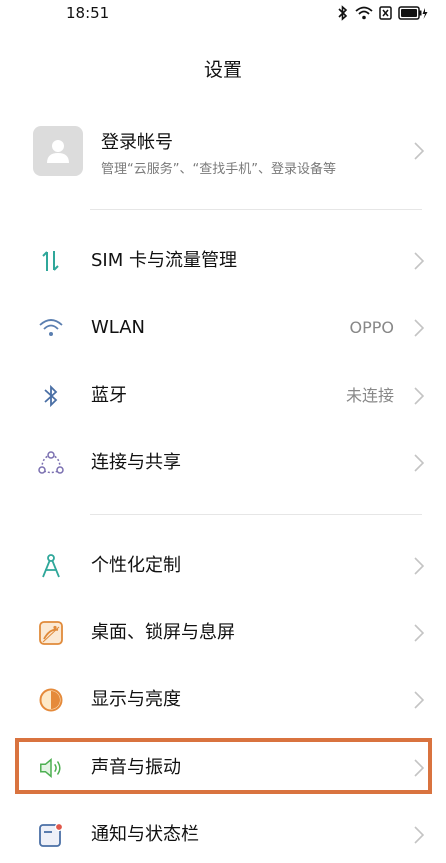 The image size is (446, 863). Describe the element at coordinates (118, 327) in the screenshot. I see `item-label: WLAN` at that location.